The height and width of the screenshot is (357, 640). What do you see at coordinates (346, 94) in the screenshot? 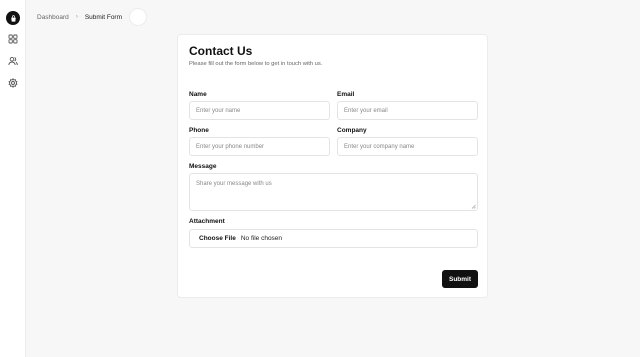
I see `email-label: Email` at bounding box center [346, 94].